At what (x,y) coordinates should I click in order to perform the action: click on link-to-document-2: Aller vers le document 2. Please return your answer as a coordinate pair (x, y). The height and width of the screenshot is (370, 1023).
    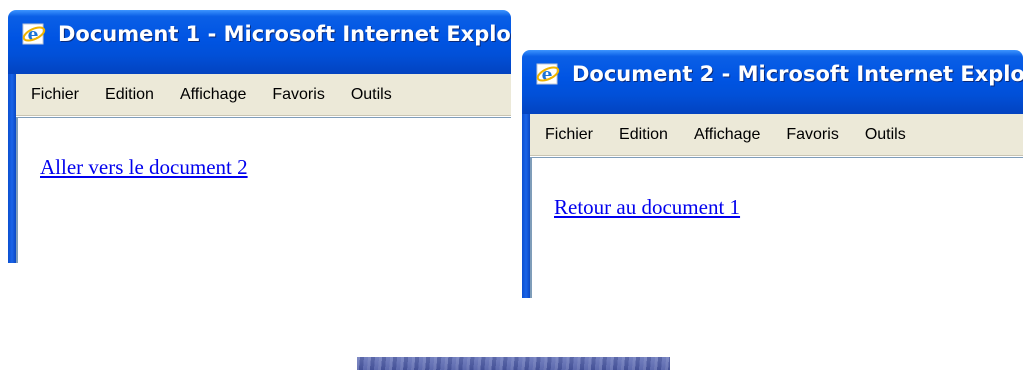
    Looking at the image, I should click on (144, 167).